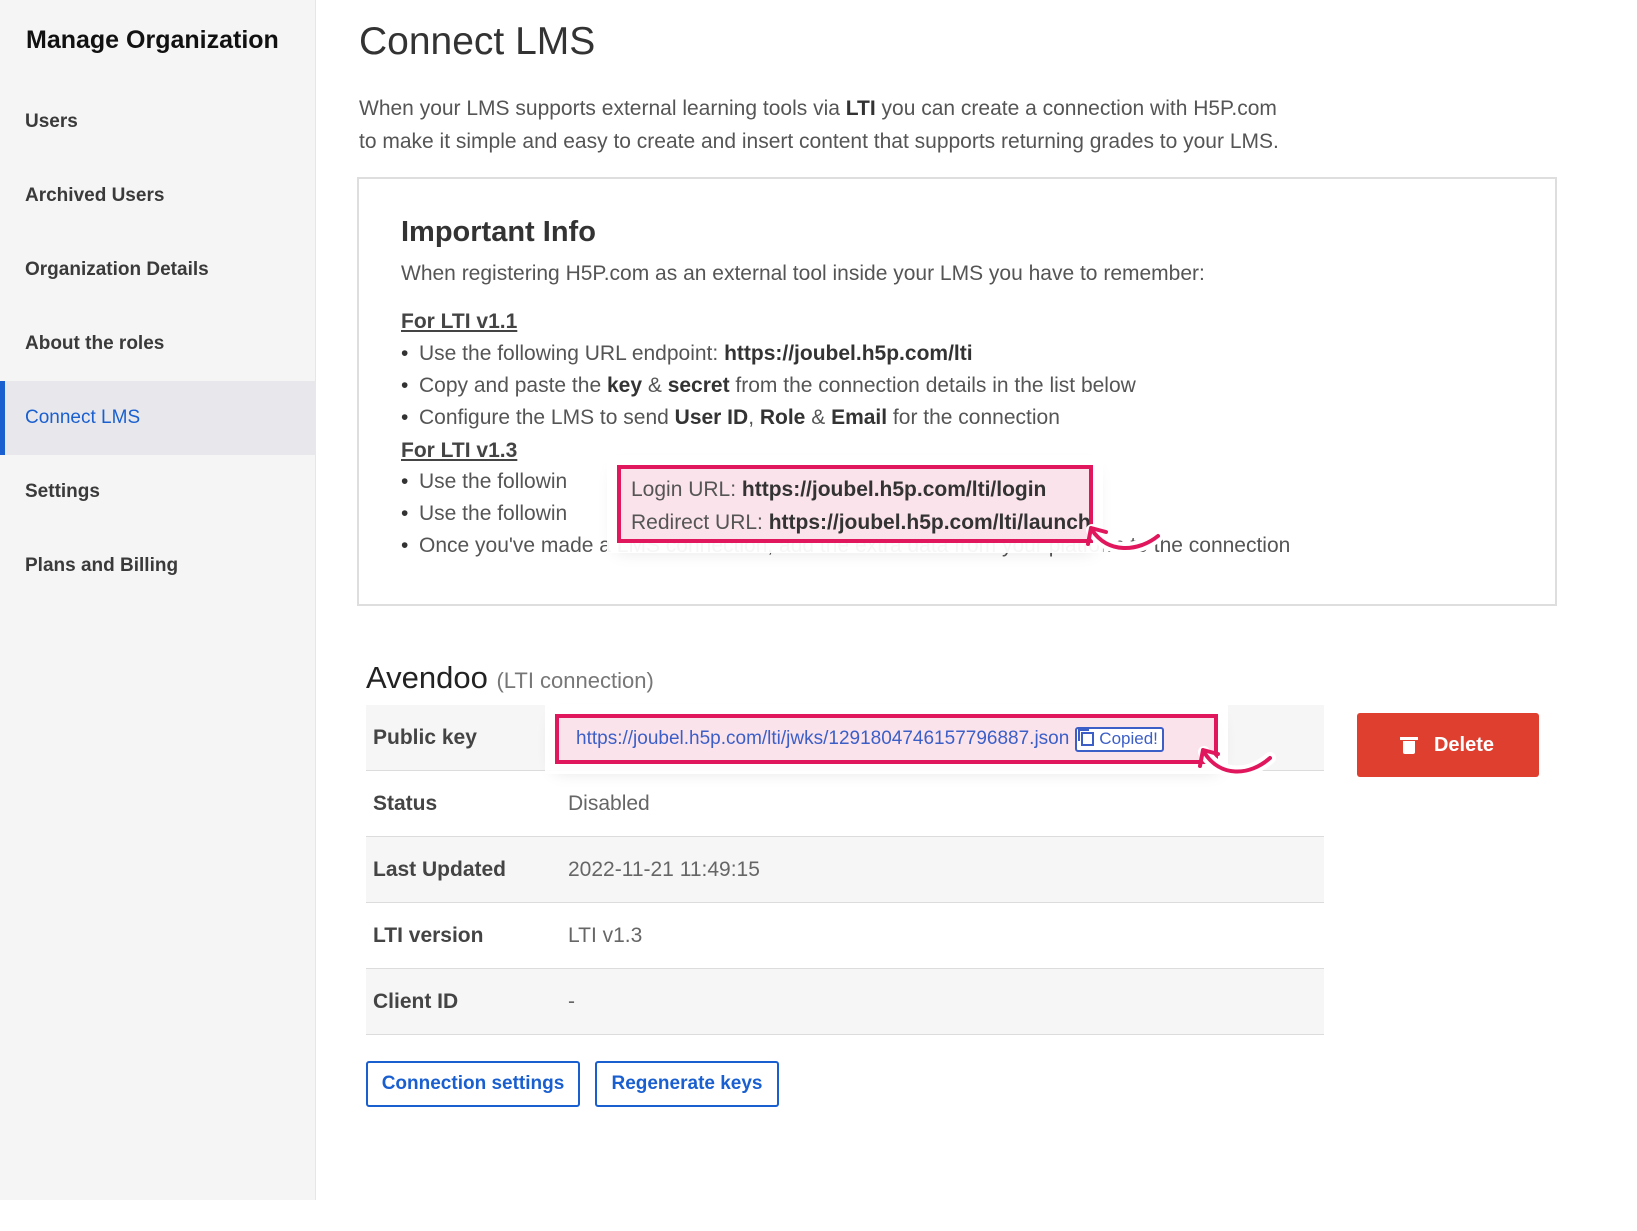 The height and width of the screenshot is (1231, 1637). What do you see at coordinates (158, 418) in the screenshot?
I see `sidebar-item-connect-lms: Connect LMS` at bounding box center [158, 418].